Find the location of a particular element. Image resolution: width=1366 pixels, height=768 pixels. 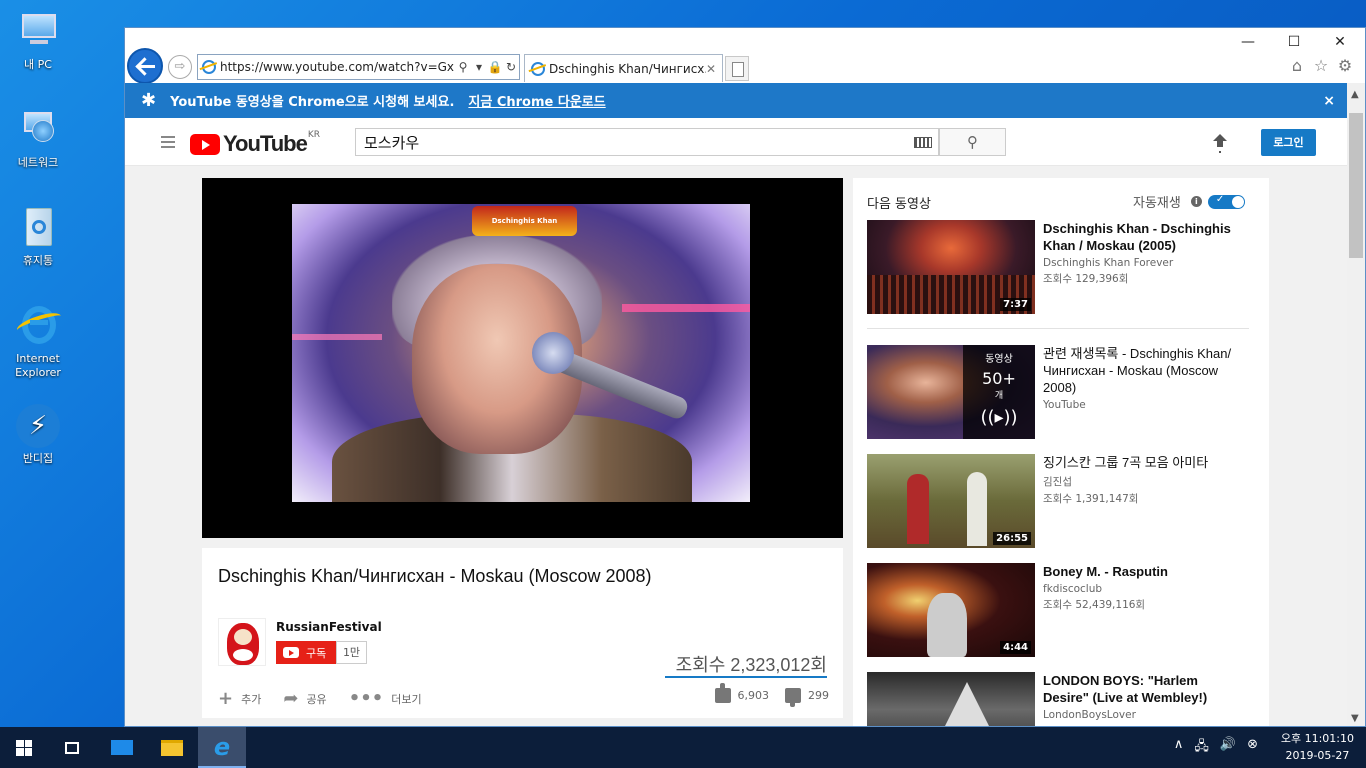

close-icon: × is located at coordinates (1329, 101).